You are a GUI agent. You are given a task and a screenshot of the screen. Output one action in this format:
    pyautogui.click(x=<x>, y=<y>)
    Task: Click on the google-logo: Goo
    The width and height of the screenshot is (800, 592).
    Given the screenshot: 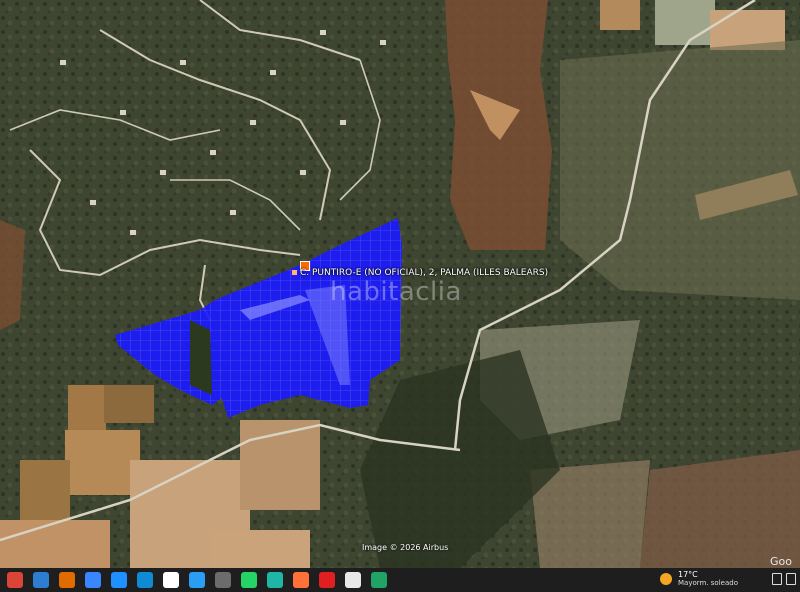 What is the action you would take?
    pyautogui.click(x=781, y=561)
    